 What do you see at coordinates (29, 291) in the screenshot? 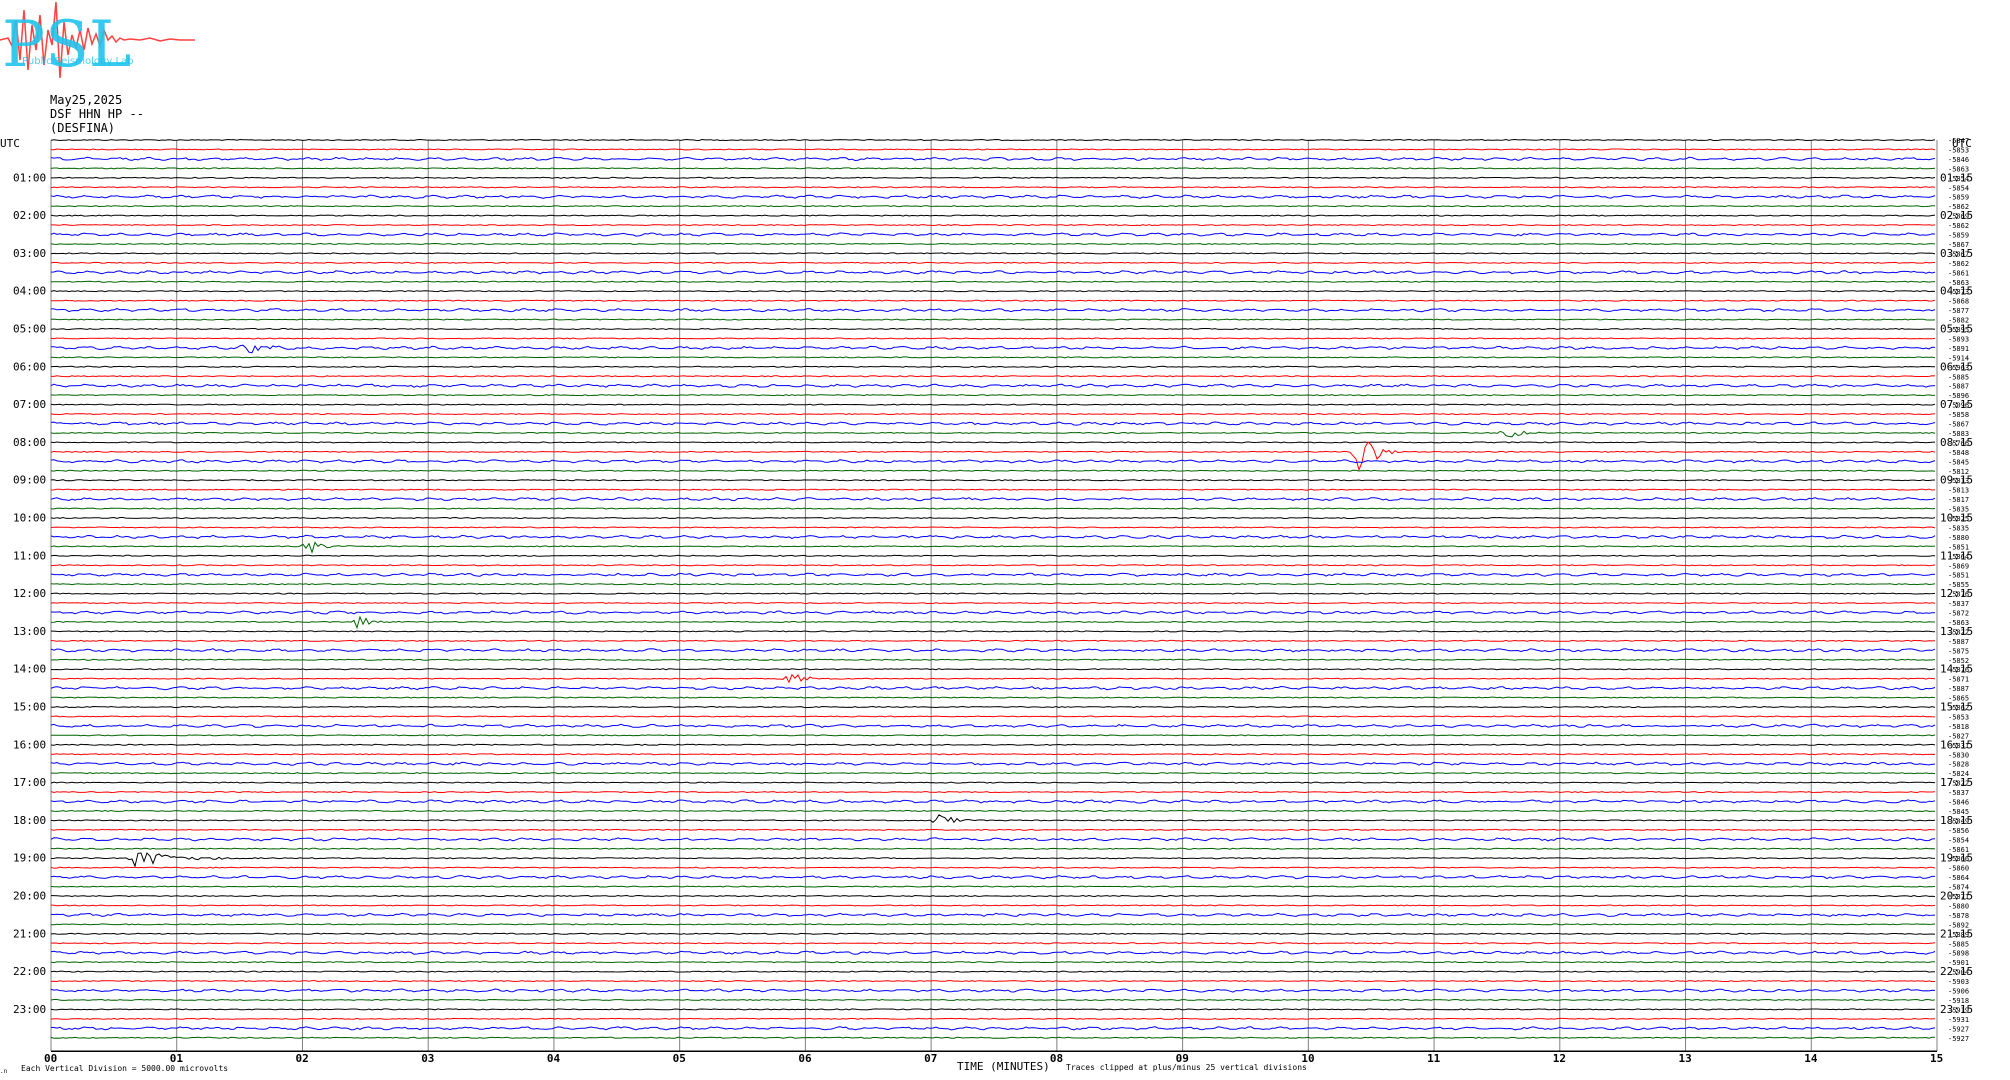
I see `left-hour-label-04:00: 04:00` at bounding box center [29, 291].